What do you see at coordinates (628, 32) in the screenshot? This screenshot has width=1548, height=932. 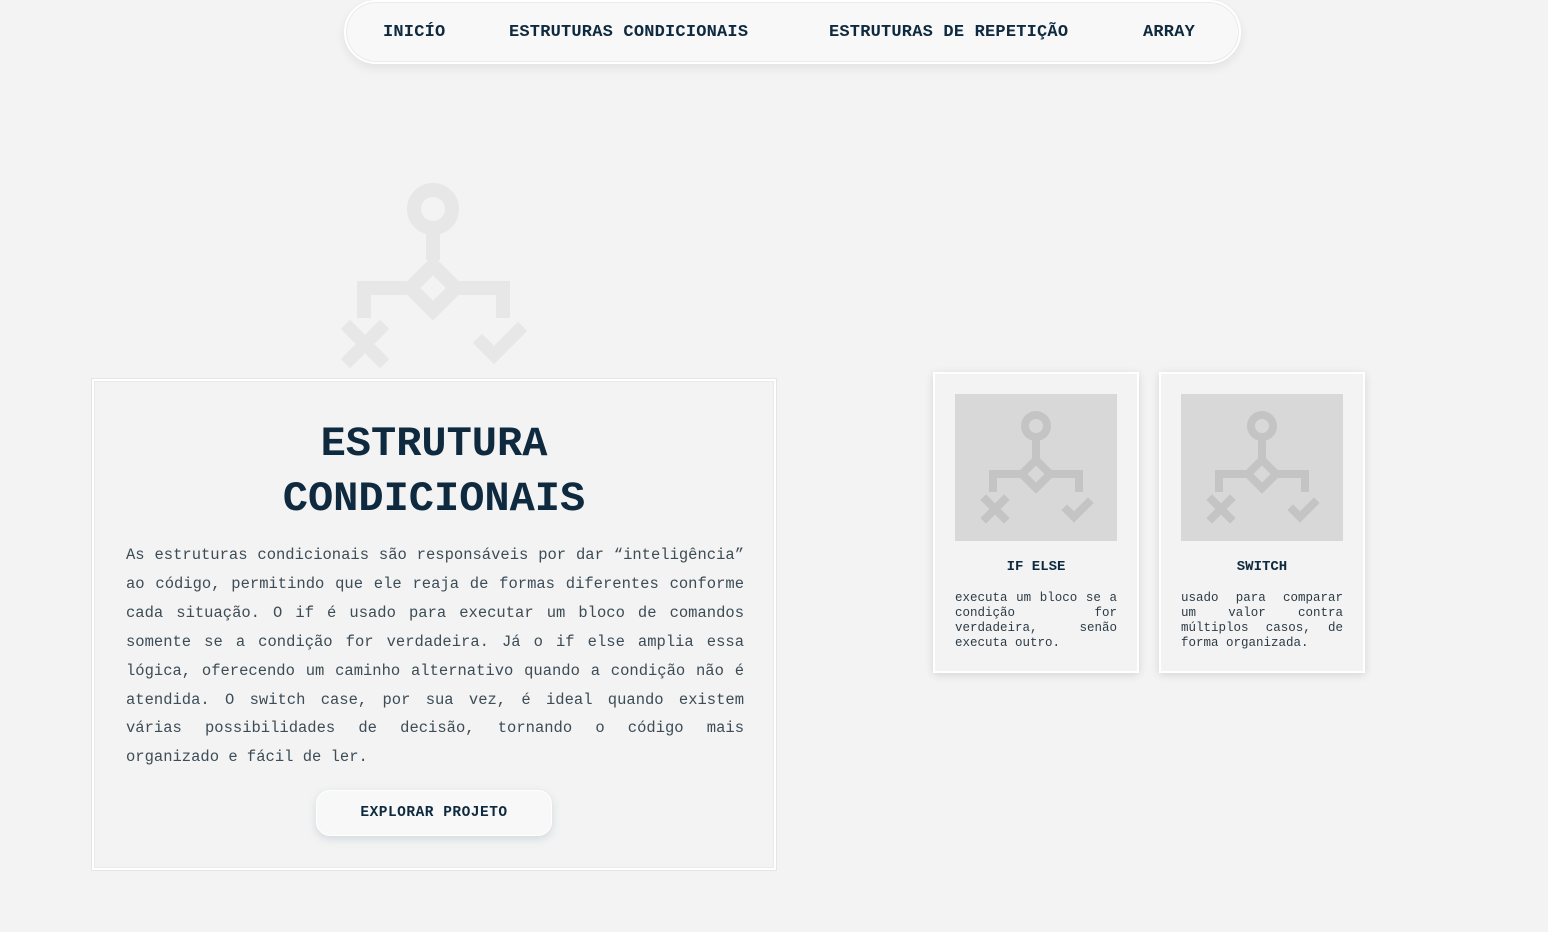 I see `nav-item-estruturas-condicionais: ESTRUTURAS CONDICIONAIS` at bounding box center [628, 32].